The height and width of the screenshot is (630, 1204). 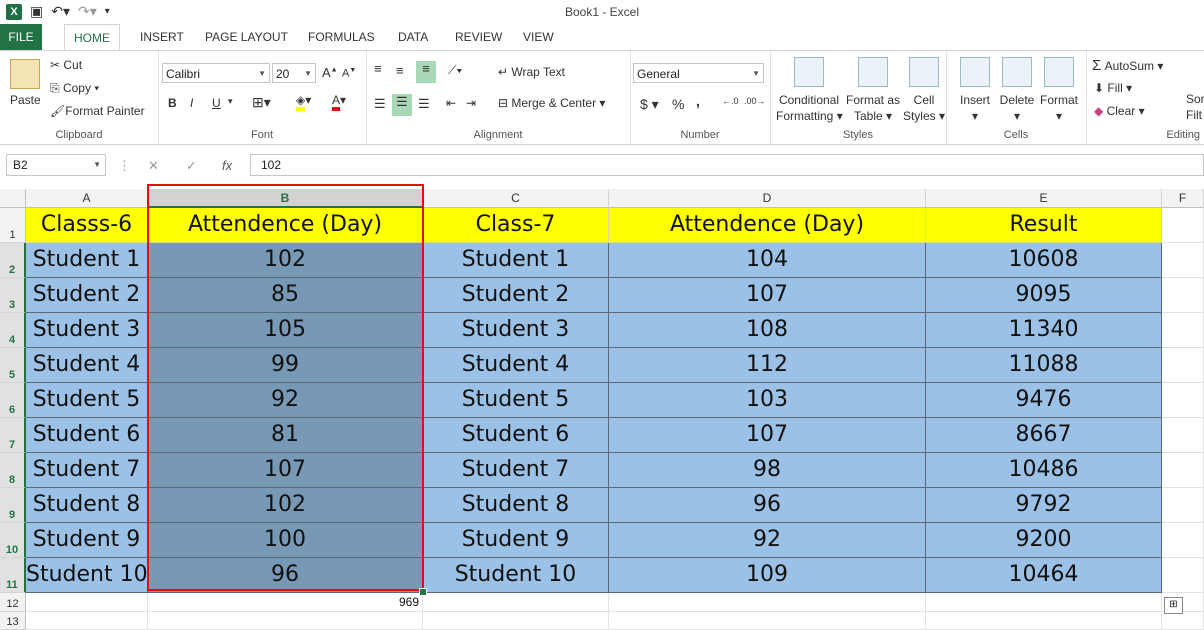 I want to click on table-cell: 81, so click(x=285, y=435).